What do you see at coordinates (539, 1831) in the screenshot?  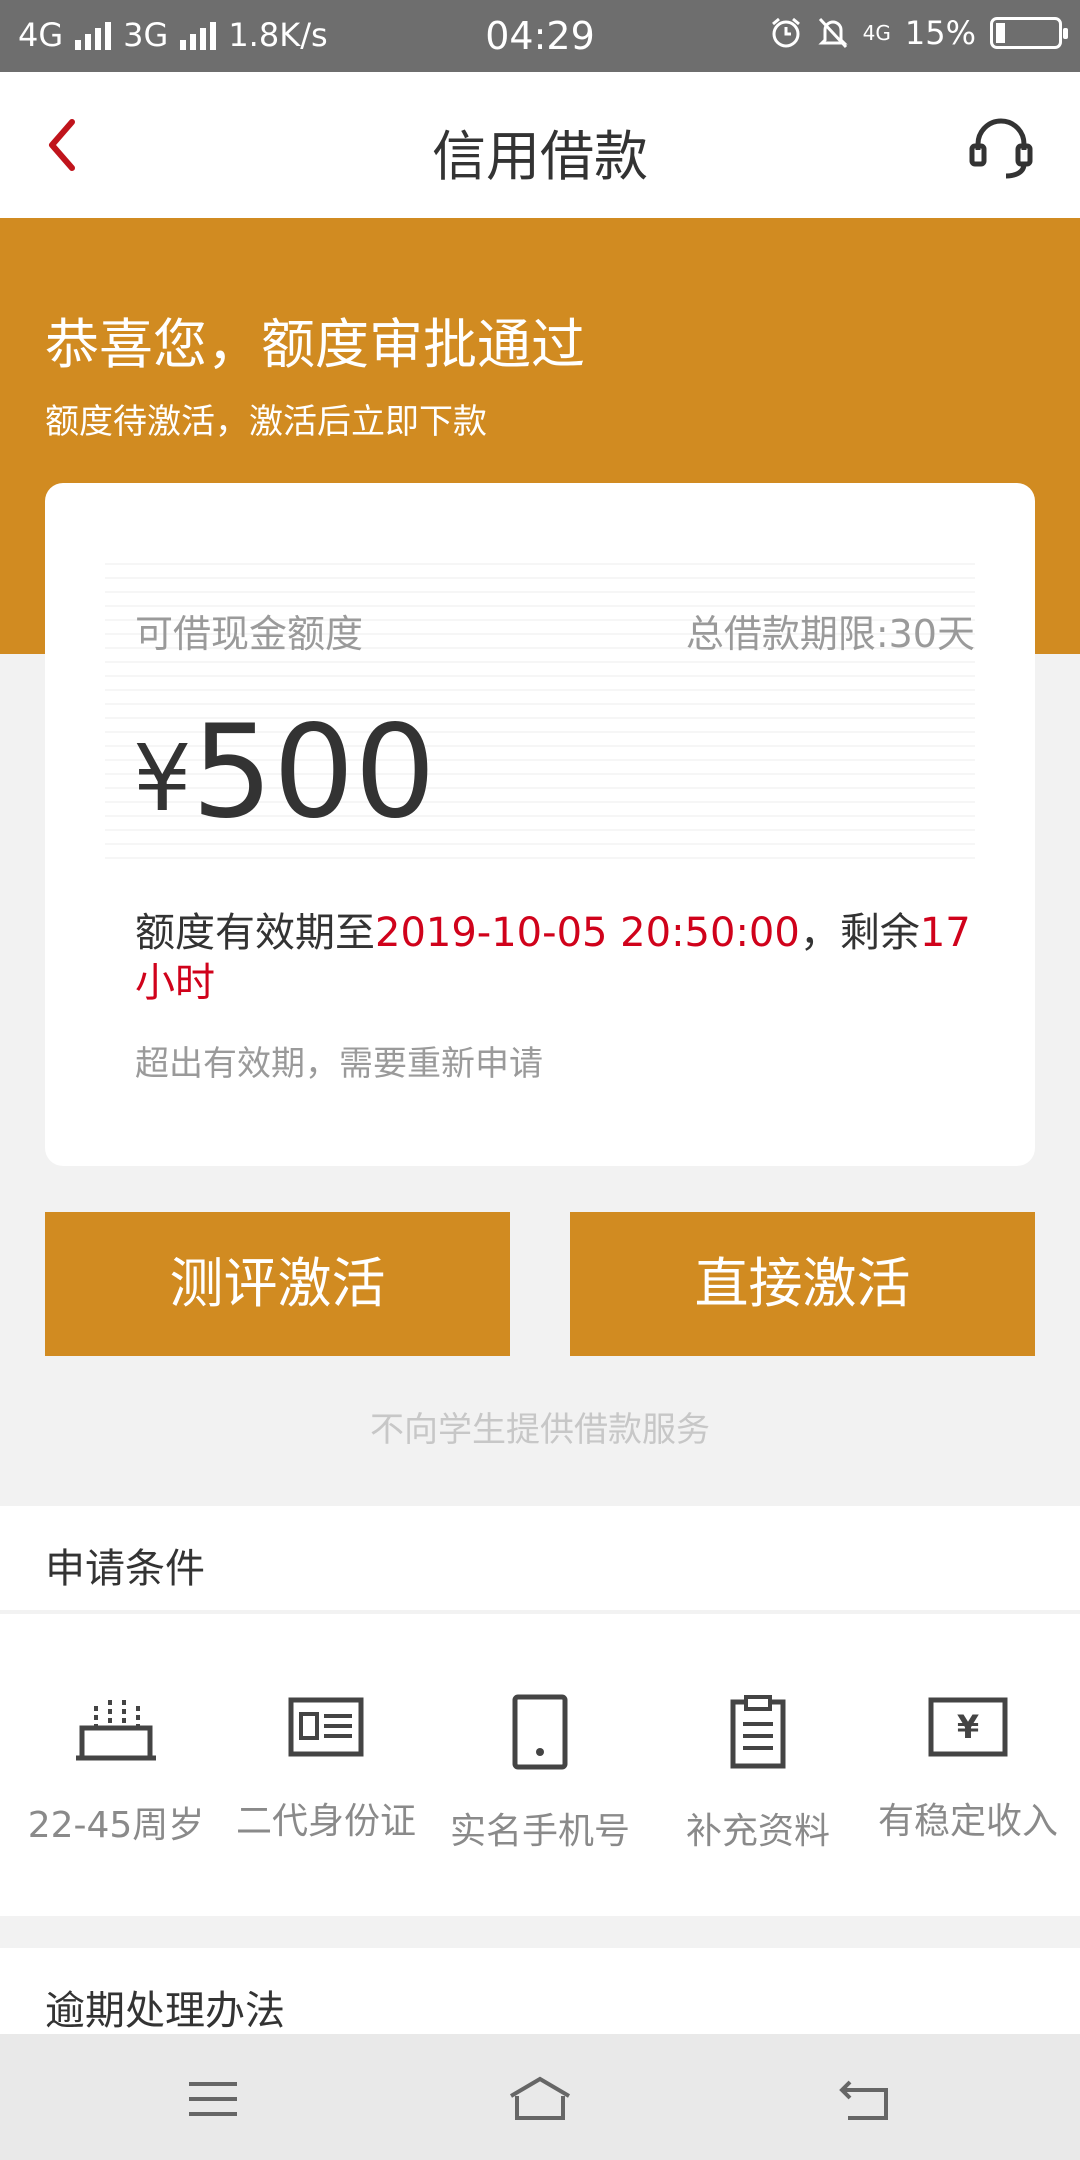 I see `condition-label: 实名手机号` at bounding box center [539, 1831].